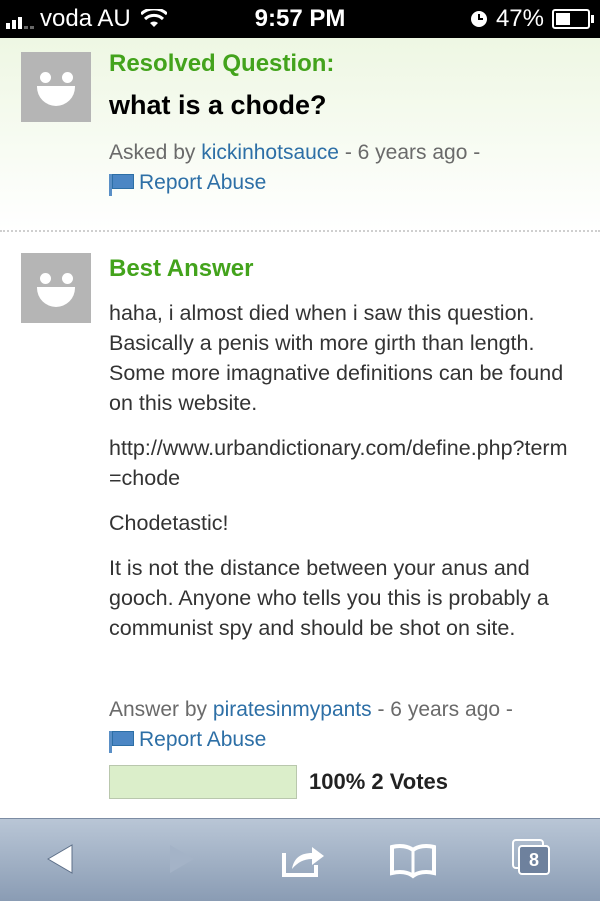  What do you see at coordinates (311, 740) in the screenshot?
I see `report-abuse-link-answer: Report Abuse` at bounding box center [311, 740].